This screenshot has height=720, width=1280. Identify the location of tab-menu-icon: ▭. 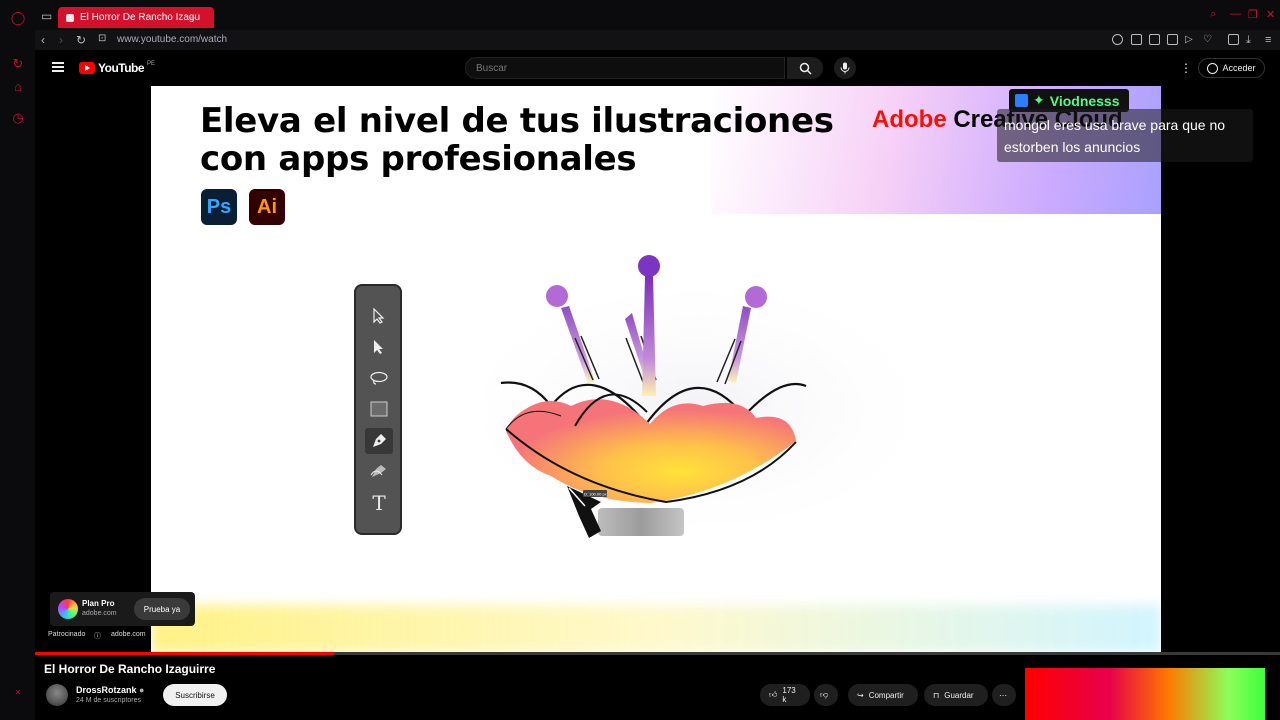
(46, 16).